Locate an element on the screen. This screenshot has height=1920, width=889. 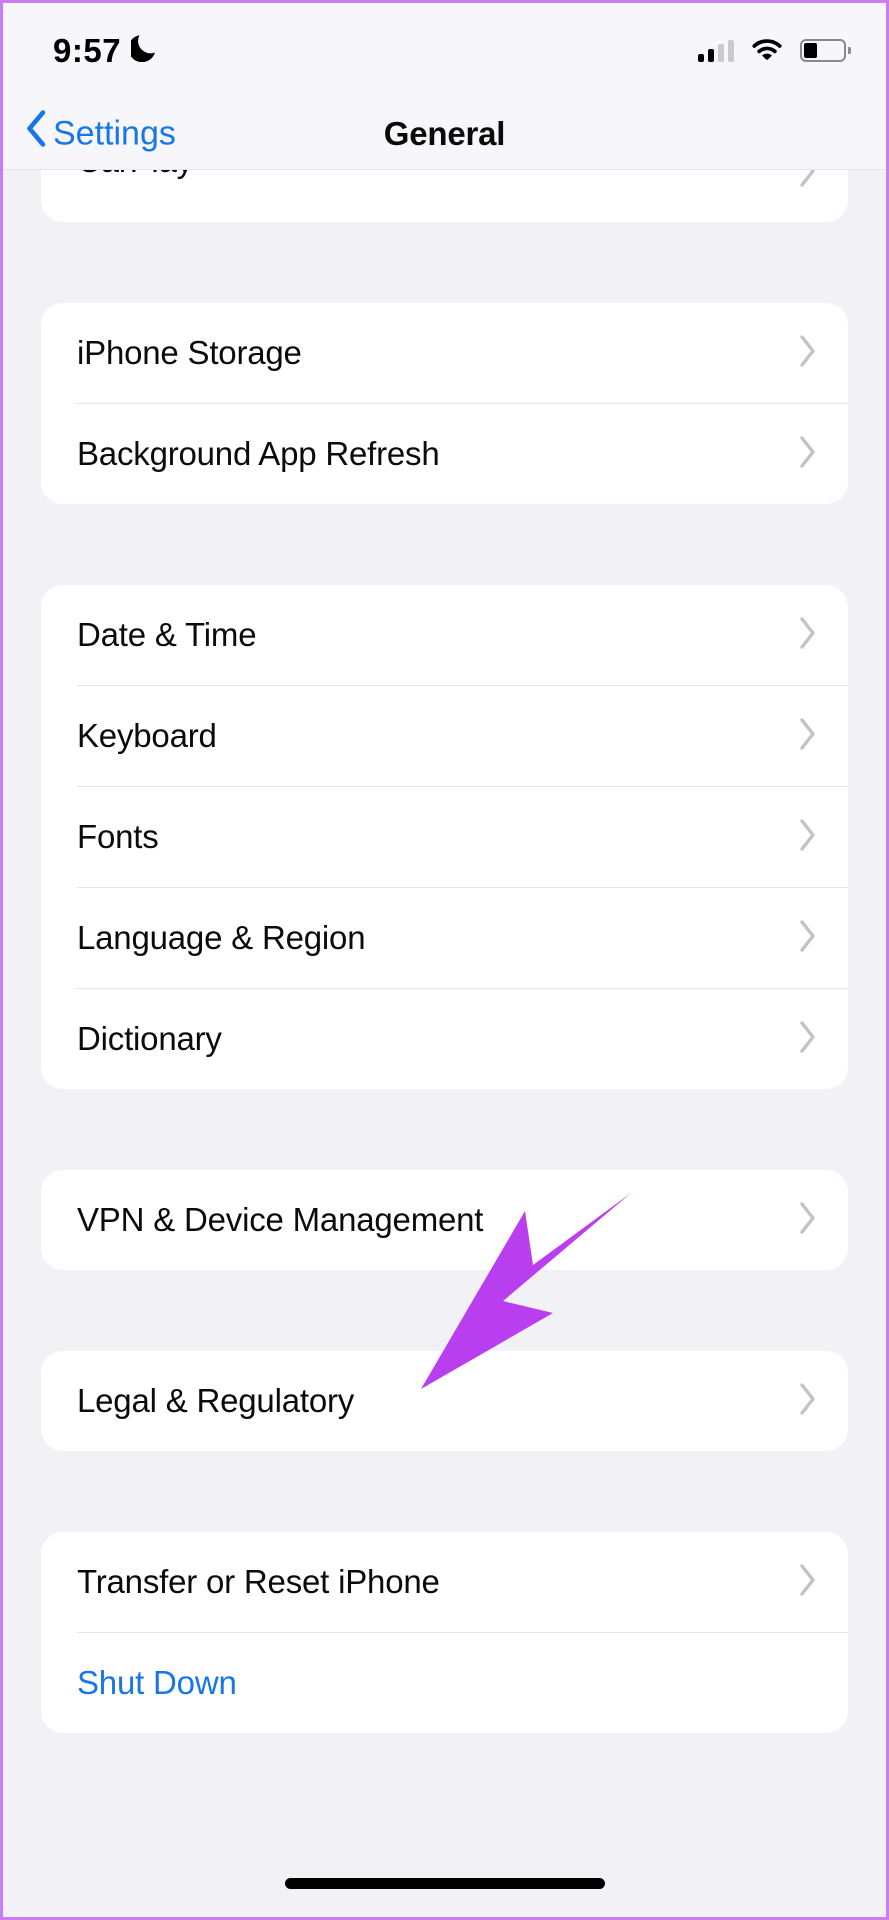
moon-icon is located at coordinates (143, 51).